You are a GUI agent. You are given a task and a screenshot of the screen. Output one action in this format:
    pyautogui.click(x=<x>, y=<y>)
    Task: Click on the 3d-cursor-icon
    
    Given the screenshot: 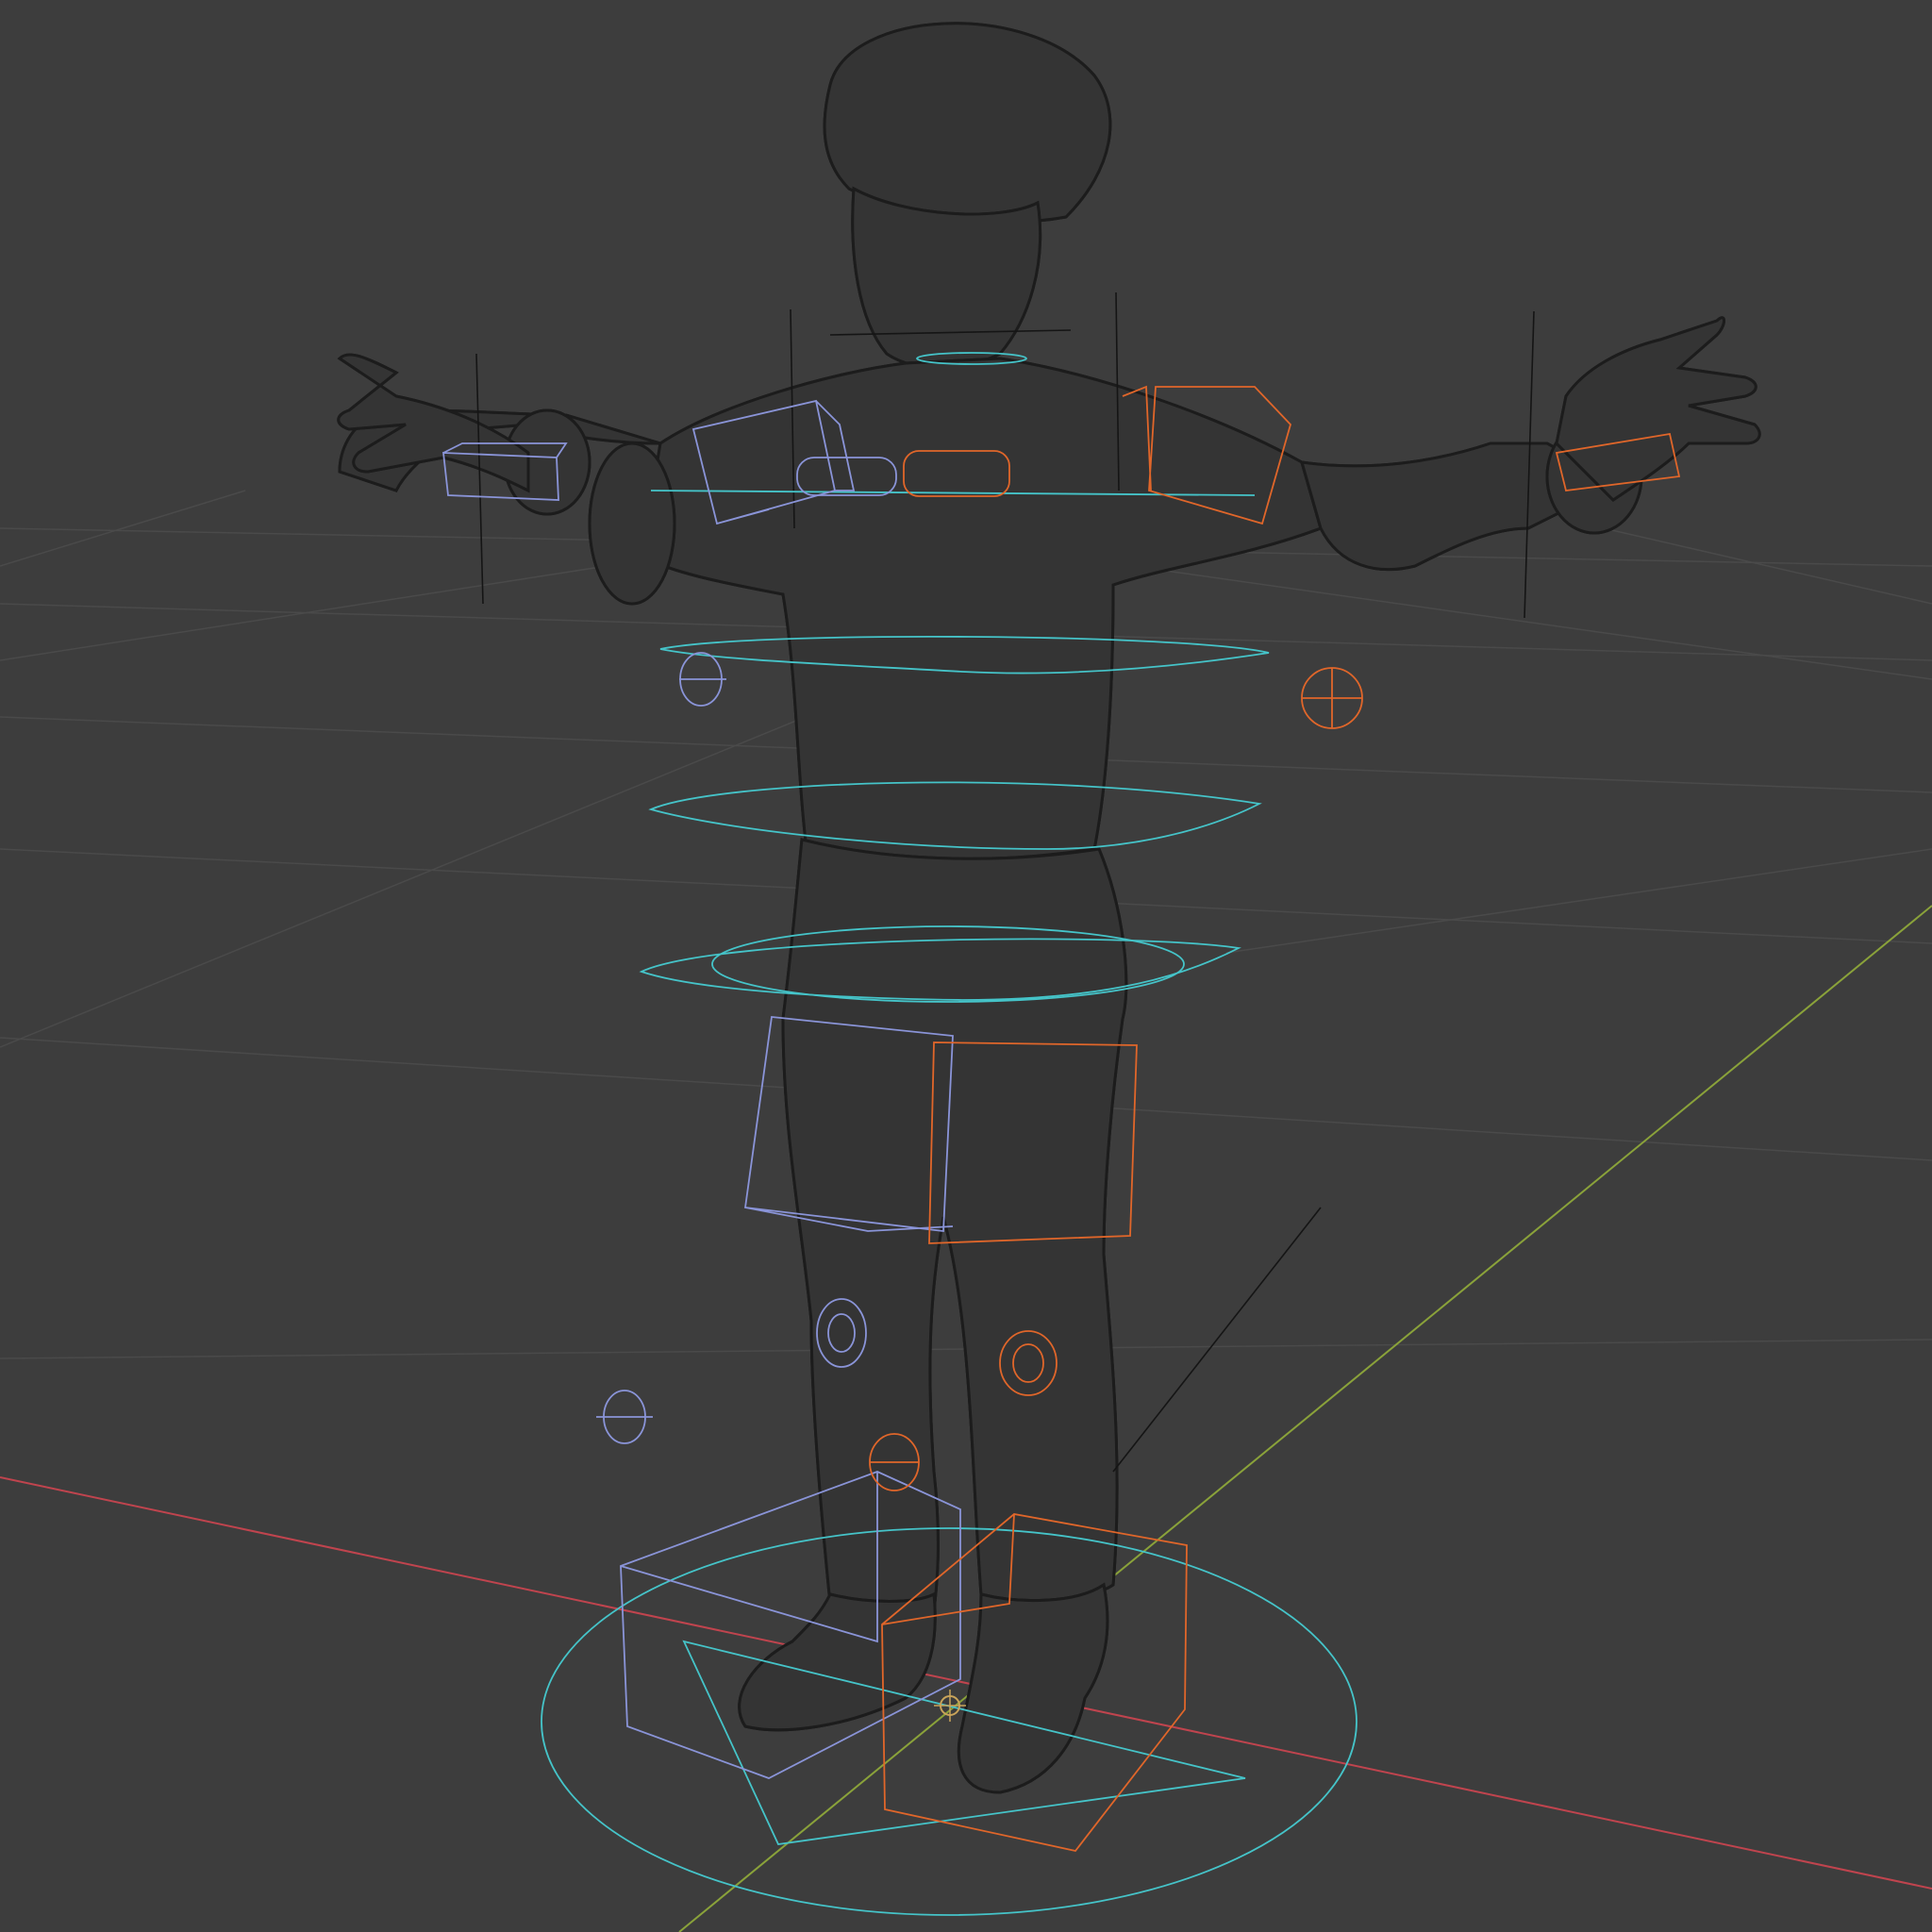 What is the action you would take?
    pyautogui.click(x=950, y=1706)
    